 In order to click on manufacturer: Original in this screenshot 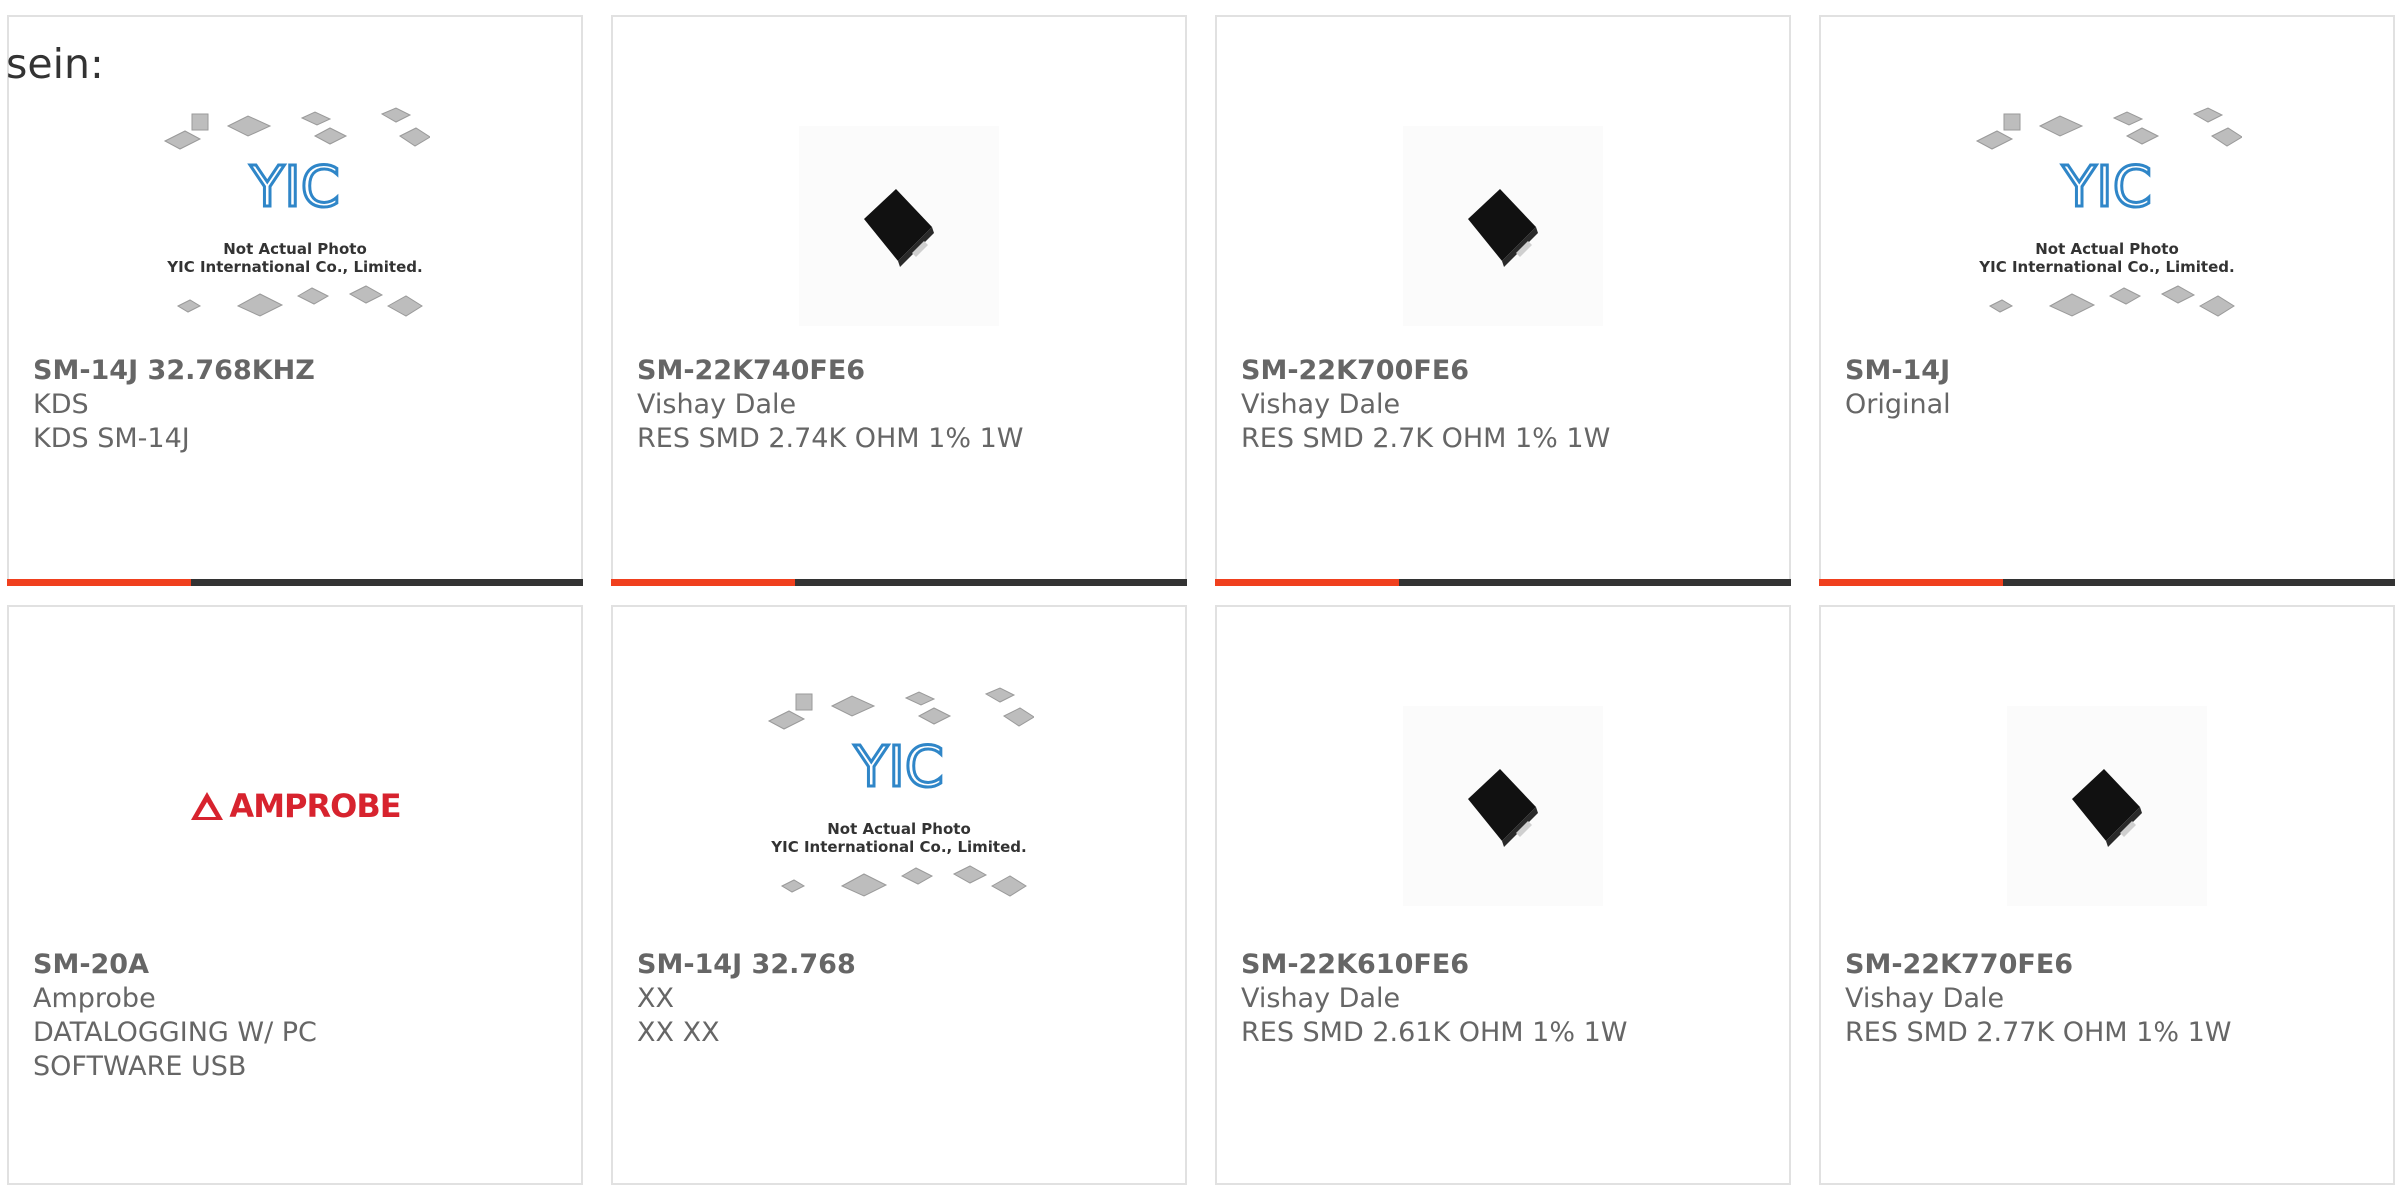, I will do `click(1898, 404)`.